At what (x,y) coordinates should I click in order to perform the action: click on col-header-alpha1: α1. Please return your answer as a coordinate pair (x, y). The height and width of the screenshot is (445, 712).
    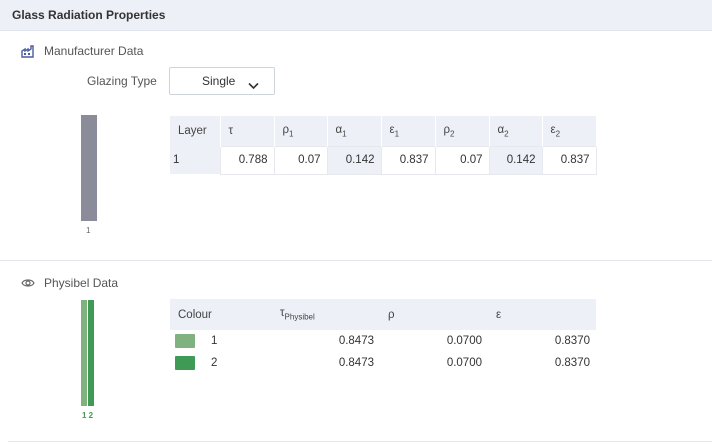
    Looking at the image, I should click on (354, 131).